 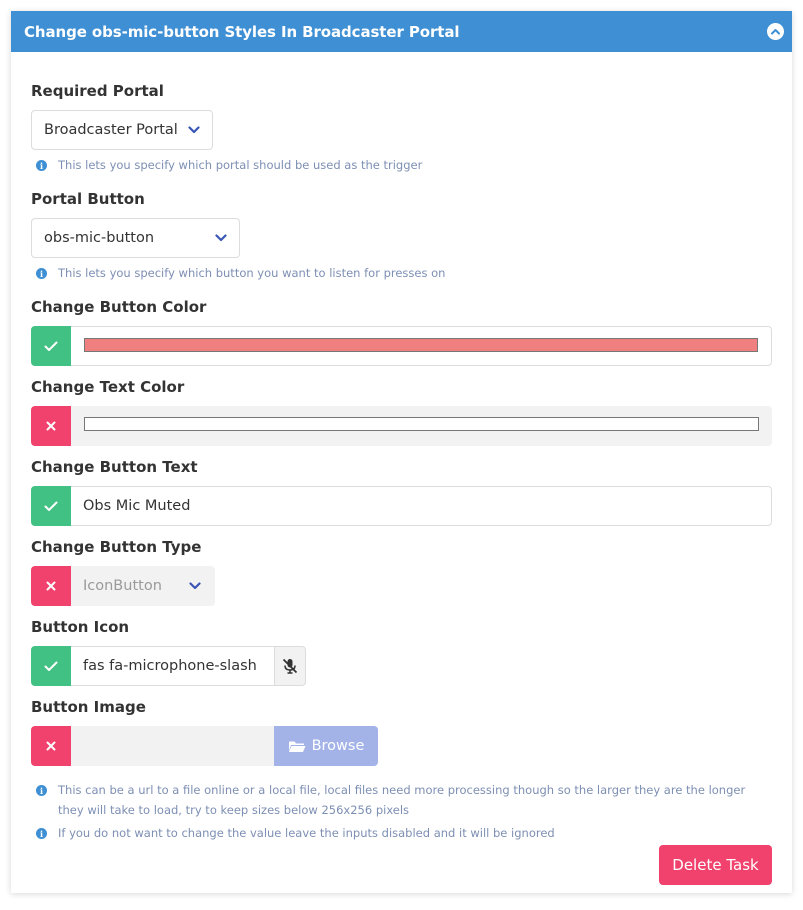 I want to click on browse-label: Browse, so click(x=338, y=746).